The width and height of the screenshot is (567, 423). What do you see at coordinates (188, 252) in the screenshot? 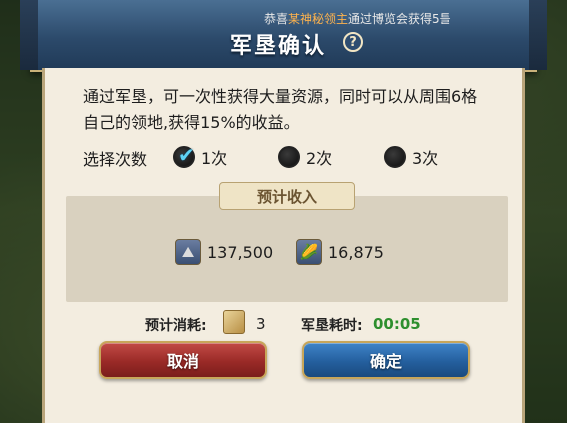
I see `stone-icon: ⛰` at bounding box center [188, 252].